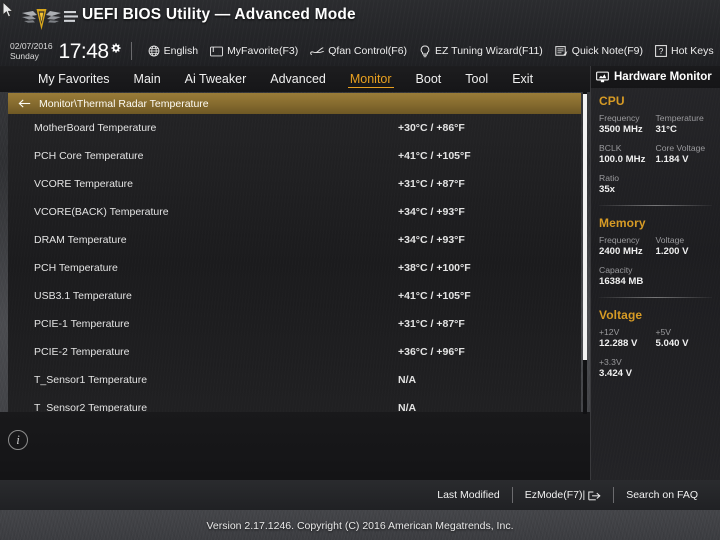 This screenshot has width=720, height=540. What do you see at coordinates (621, 129) in the screenshot?
I see `hw-value: 3500 MHz` at bounding box center [621, 129].